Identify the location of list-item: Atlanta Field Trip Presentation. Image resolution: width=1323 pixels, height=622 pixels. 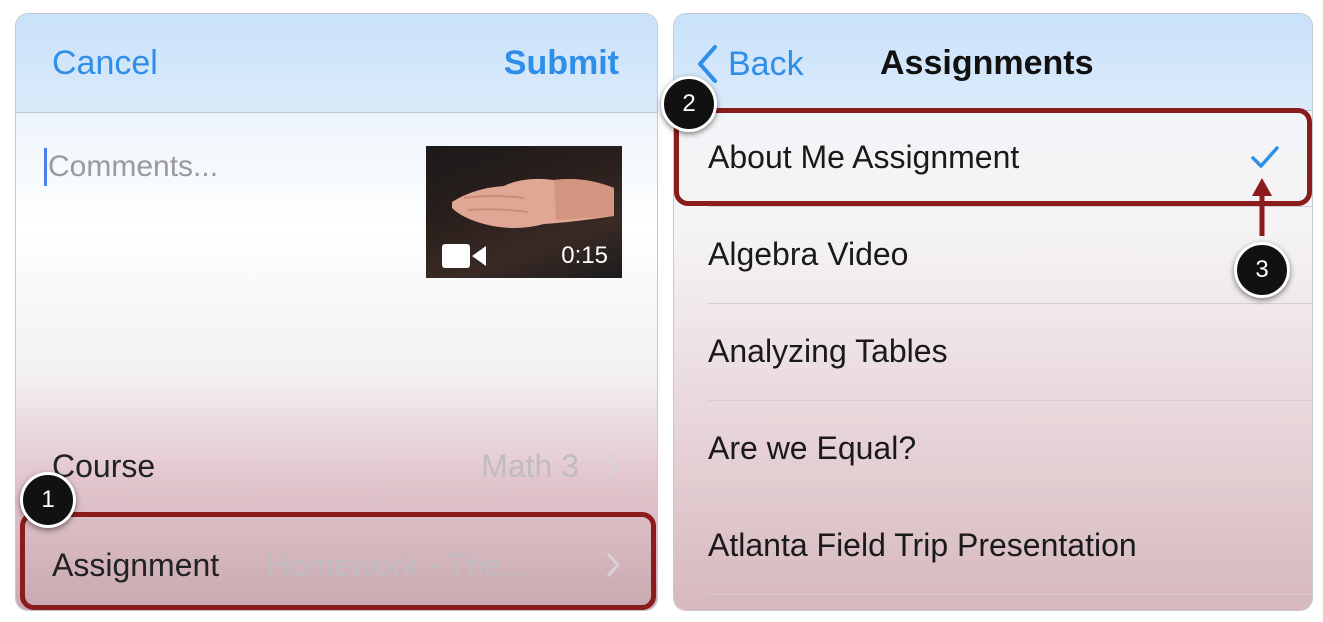
(993, 546).